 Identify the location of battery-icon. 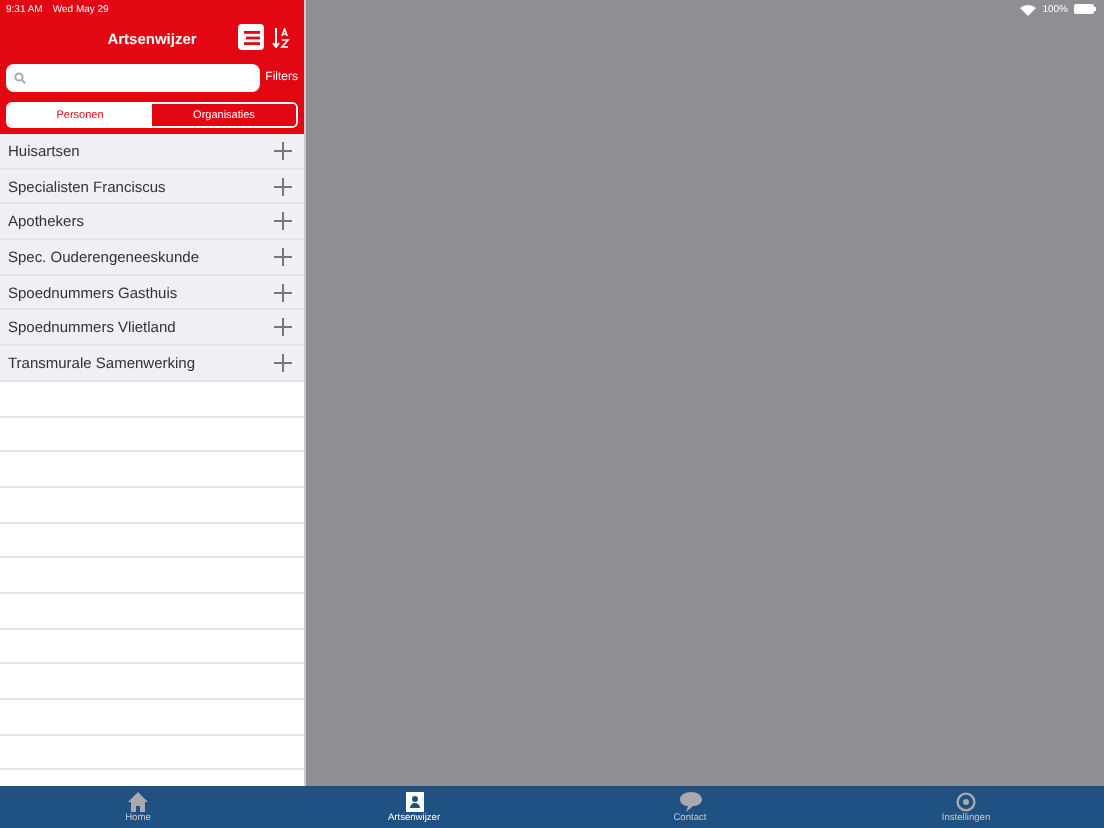
(1085, 9).